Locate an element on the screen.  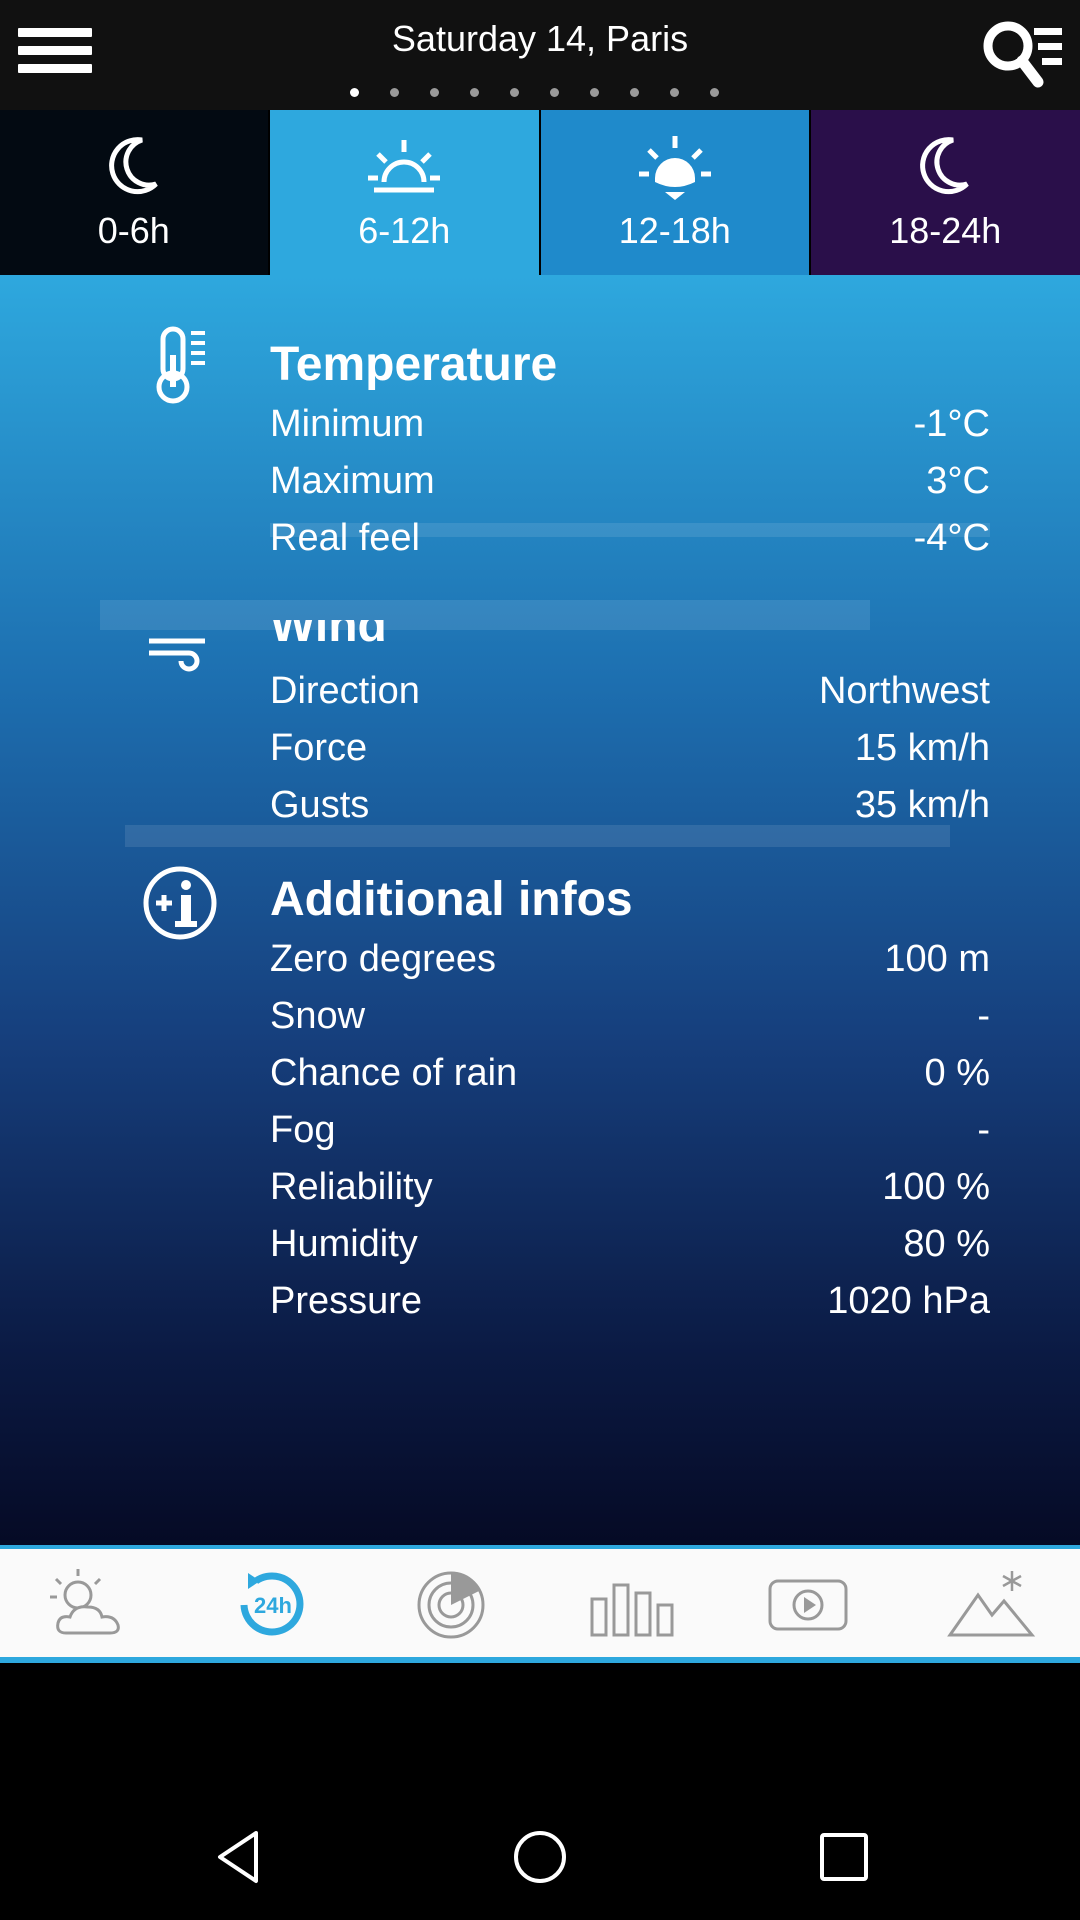
row-value: 35 km/h is located at coordinates (922, 805).